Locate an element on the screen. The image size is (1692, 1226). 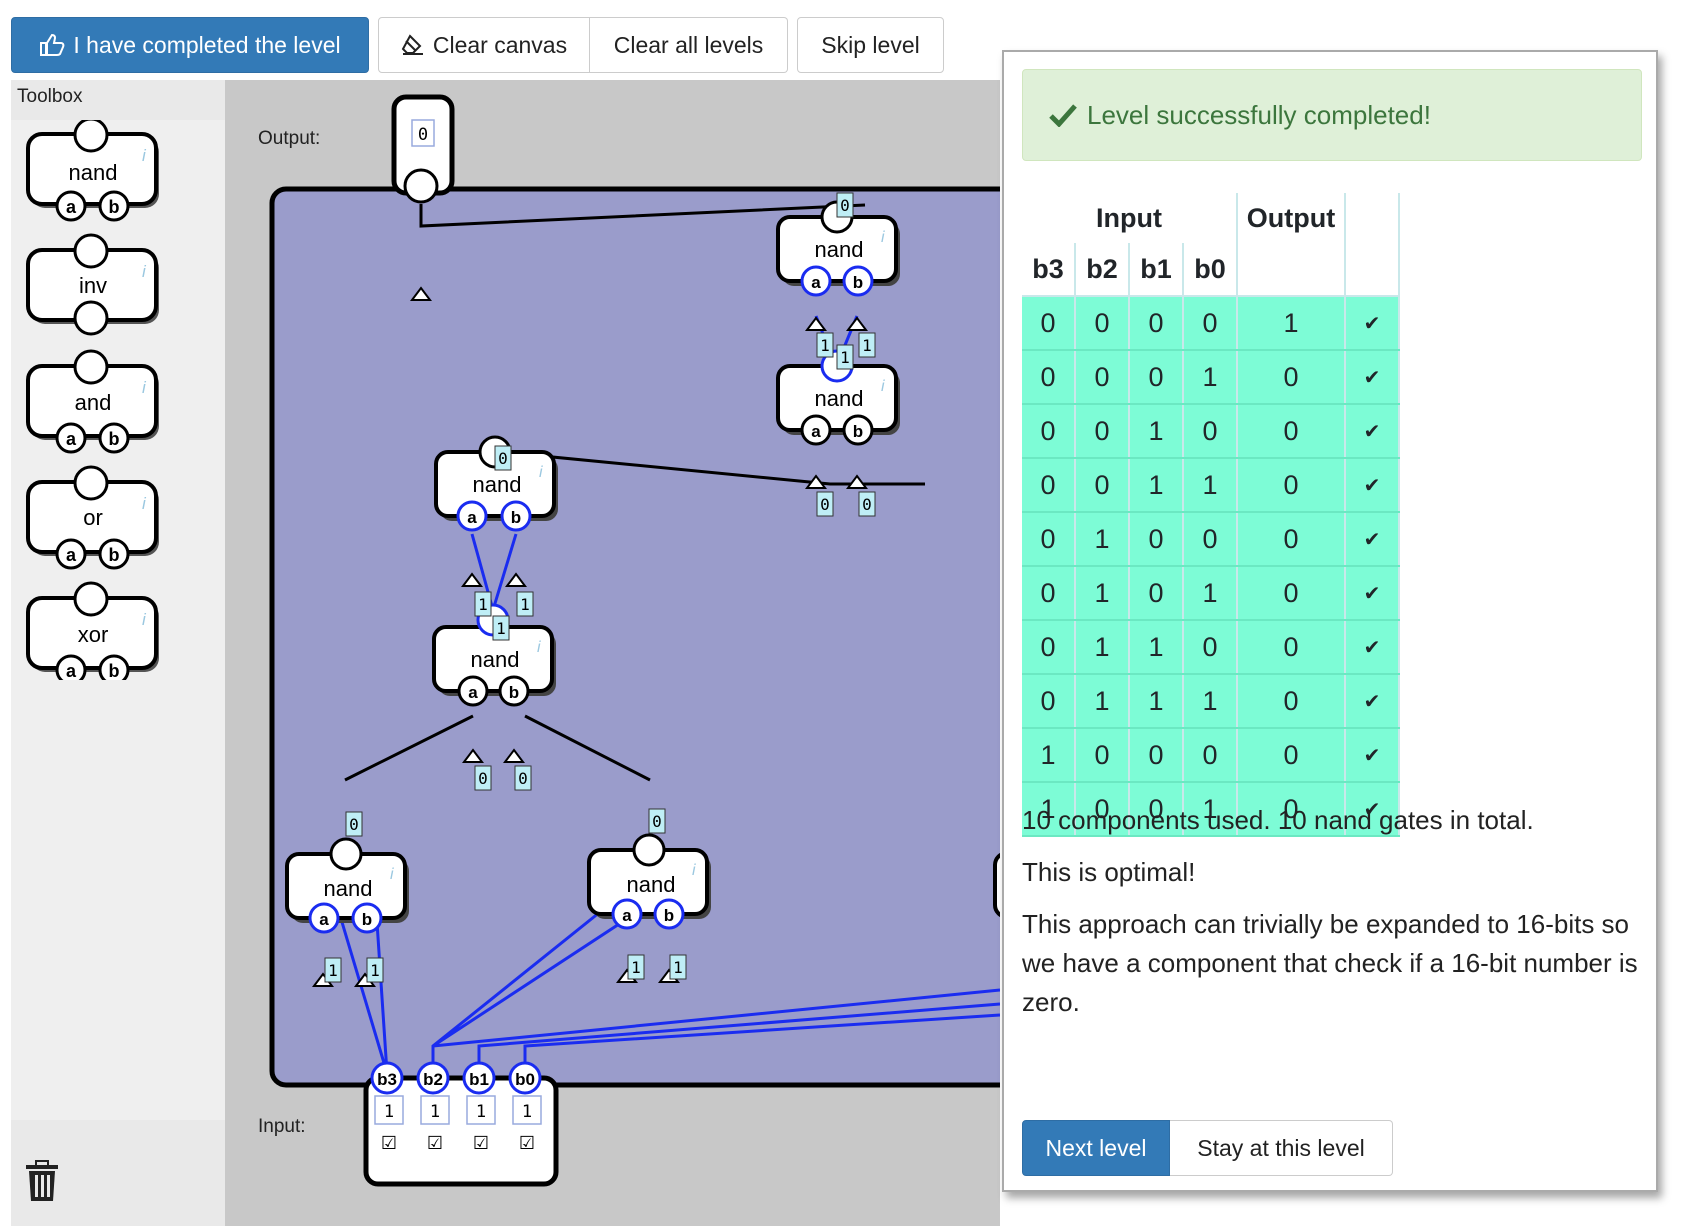
output-node: 0 is located at coordinates (423, 149).